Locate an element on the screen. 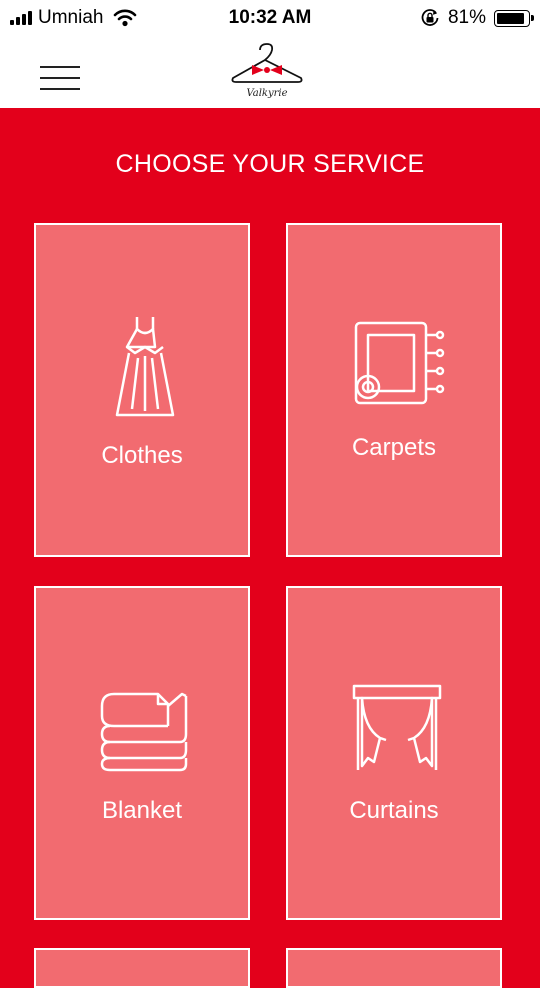 The image size is (540, 988). battery-percent: 81% is located at coordinates (466, 17).